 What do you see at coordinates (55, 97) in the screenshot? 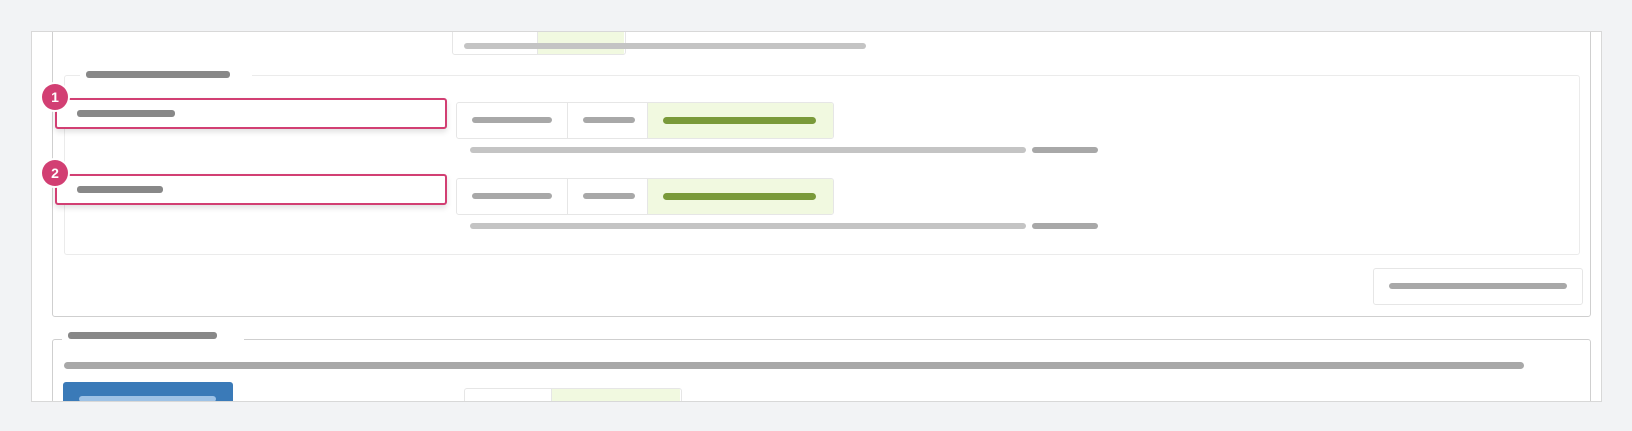
I see `annotation-marker-1: 1` at bounding box center [55, 97].